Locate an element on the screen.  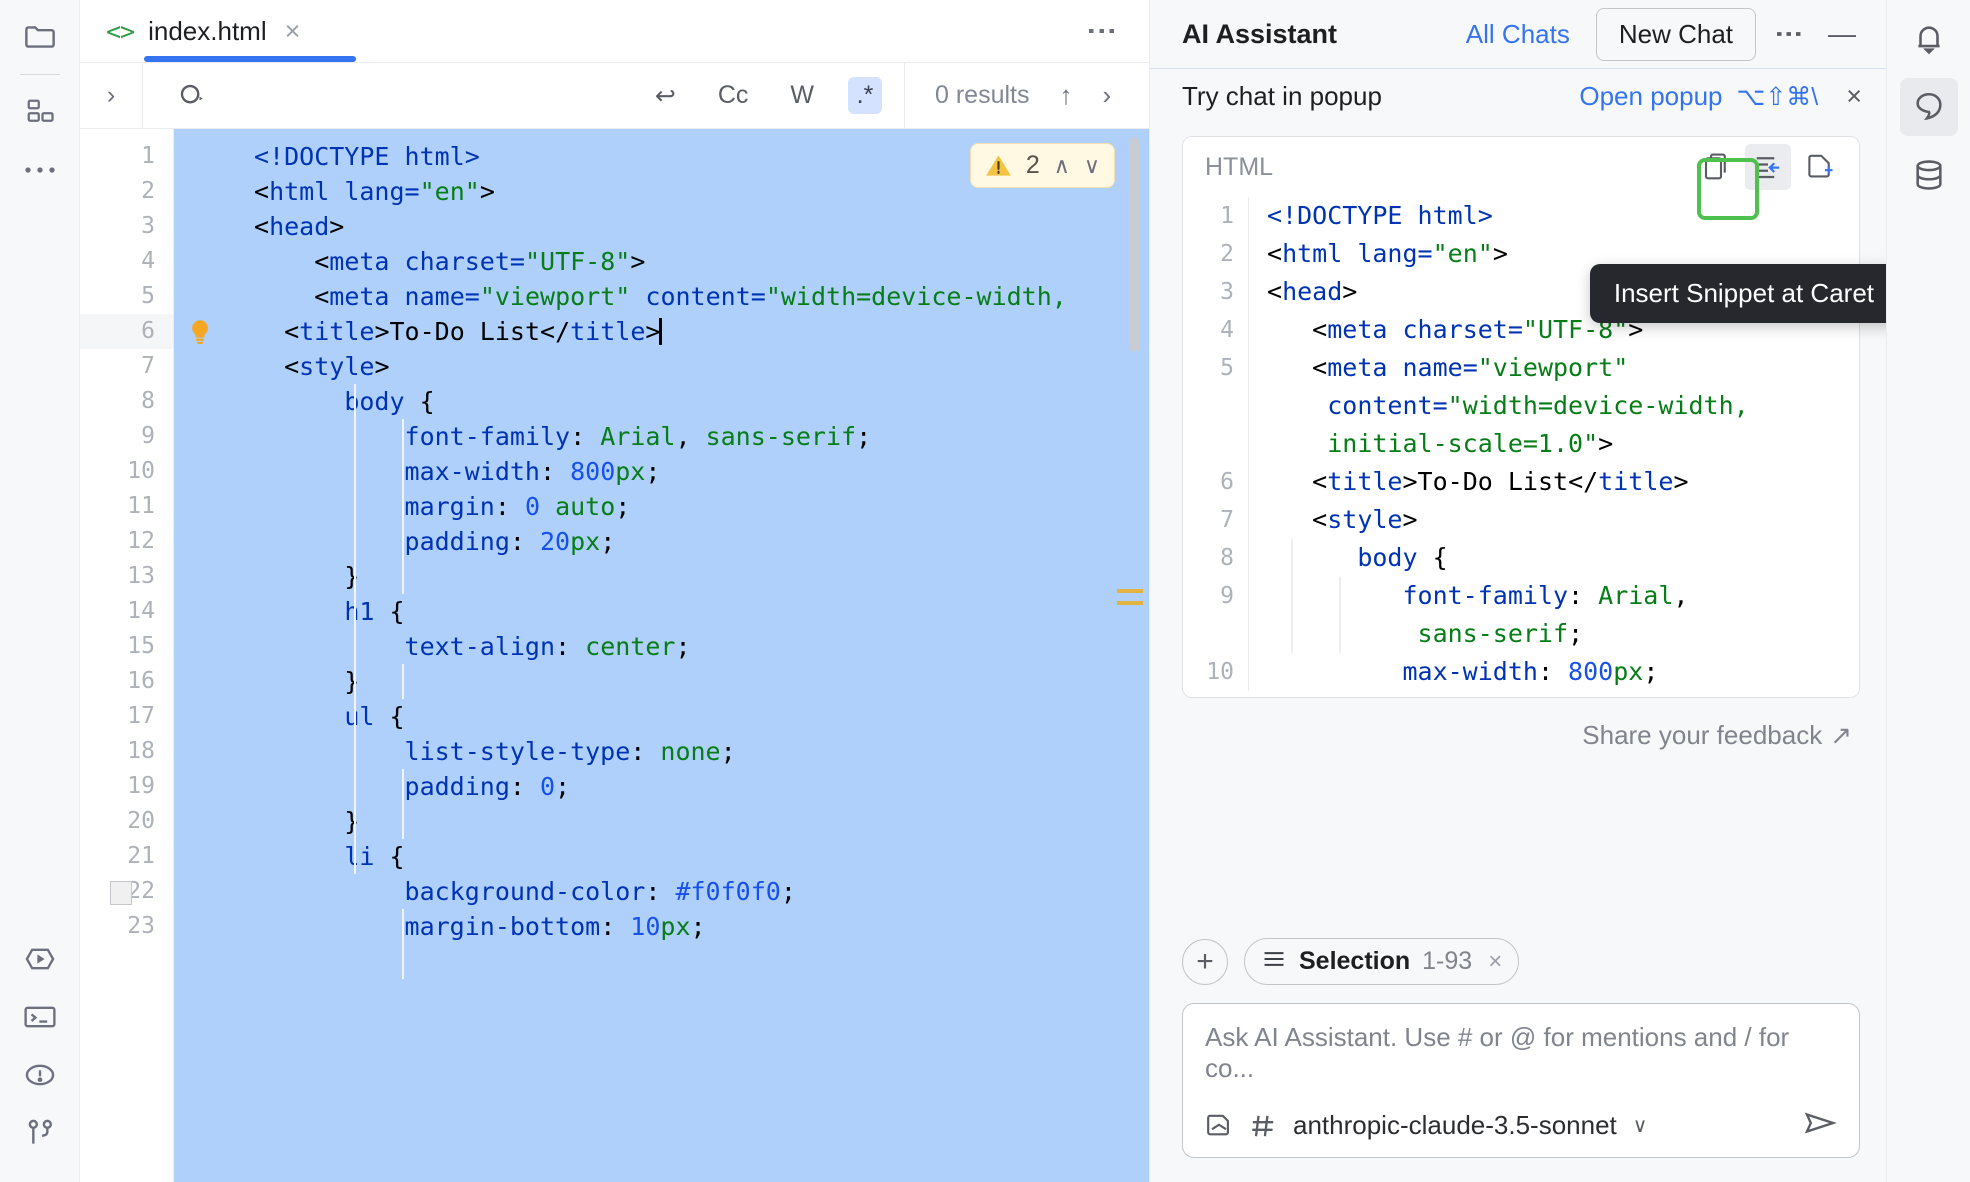
words-toggle: W is located at coordinates (802, 95).